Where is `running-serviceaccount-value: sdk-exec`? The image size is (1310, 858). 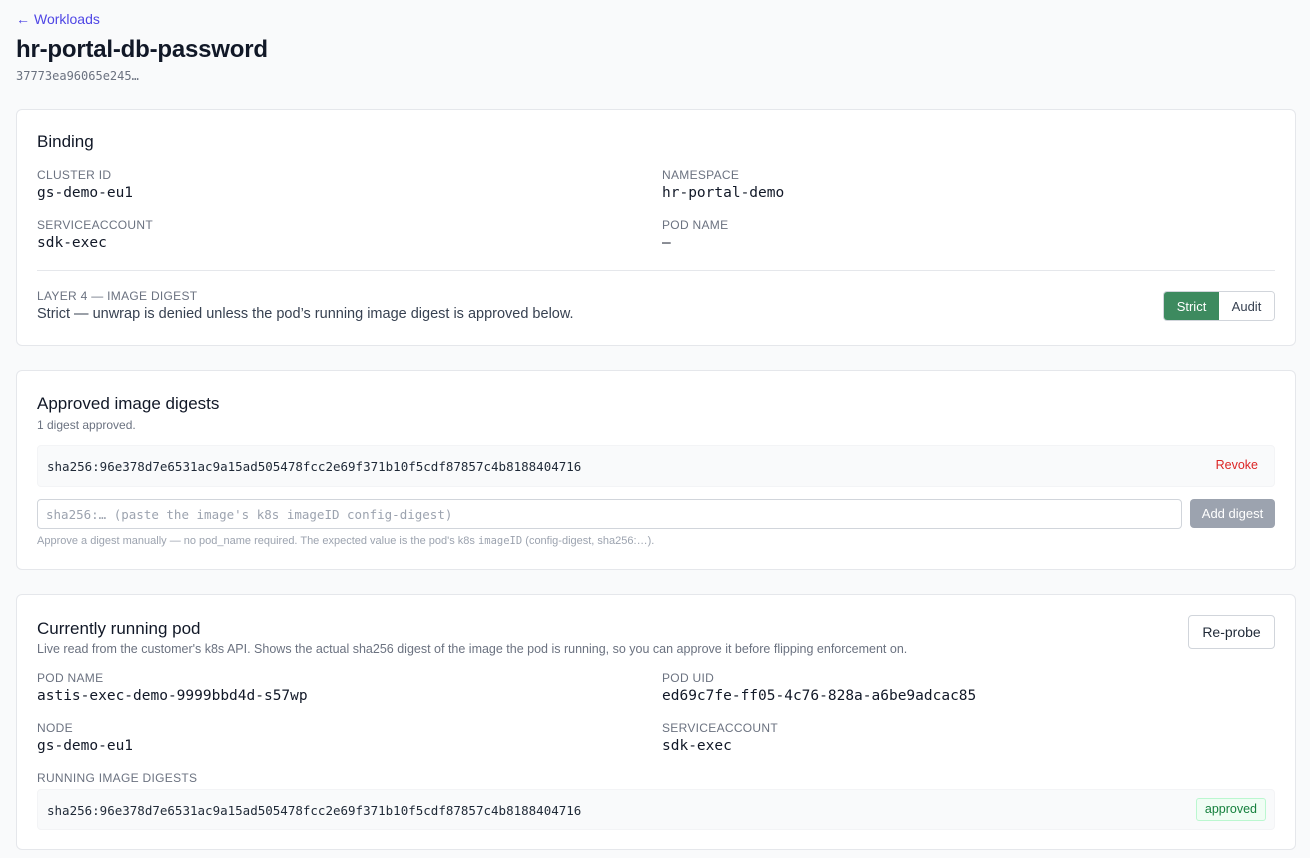 running-serviceaccount-value: sdk-exec is located at coordinates (697, 746).